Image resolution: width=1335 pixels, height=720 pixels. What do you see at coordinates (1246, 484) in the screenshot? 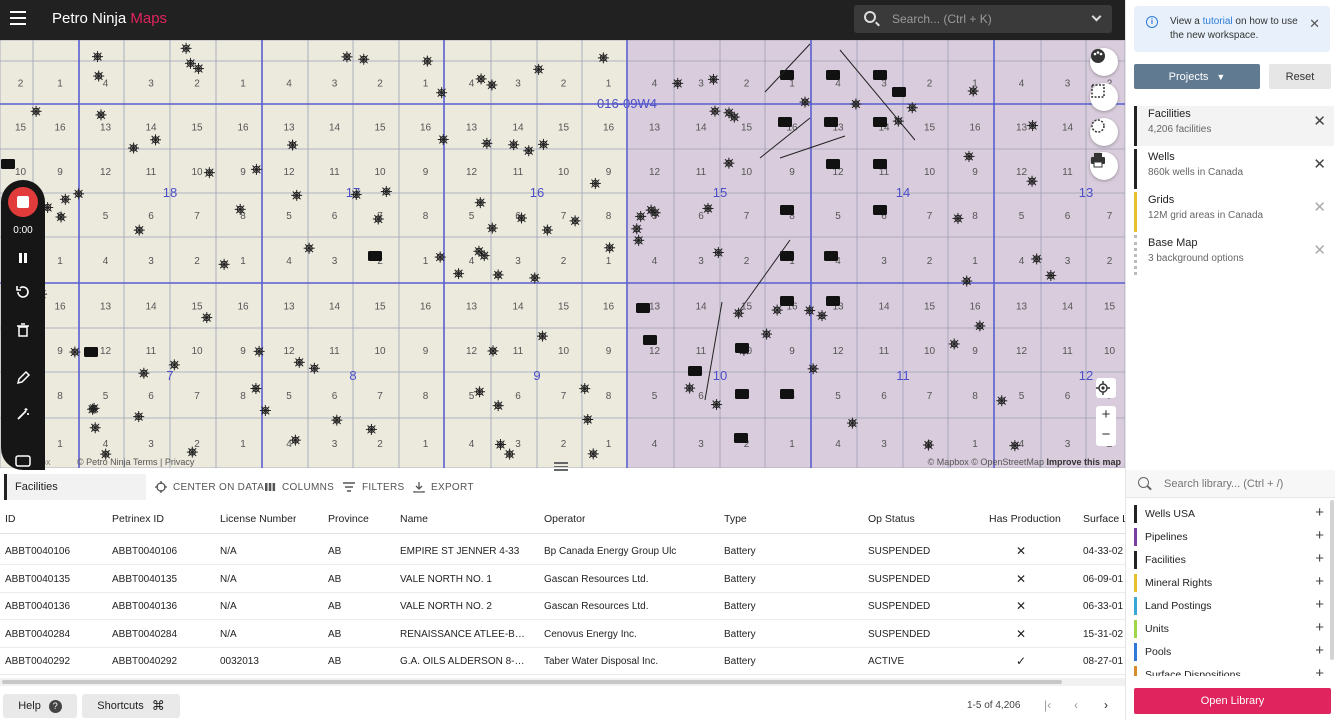
I see `library-search-input` at bounding box center [1246, 484].